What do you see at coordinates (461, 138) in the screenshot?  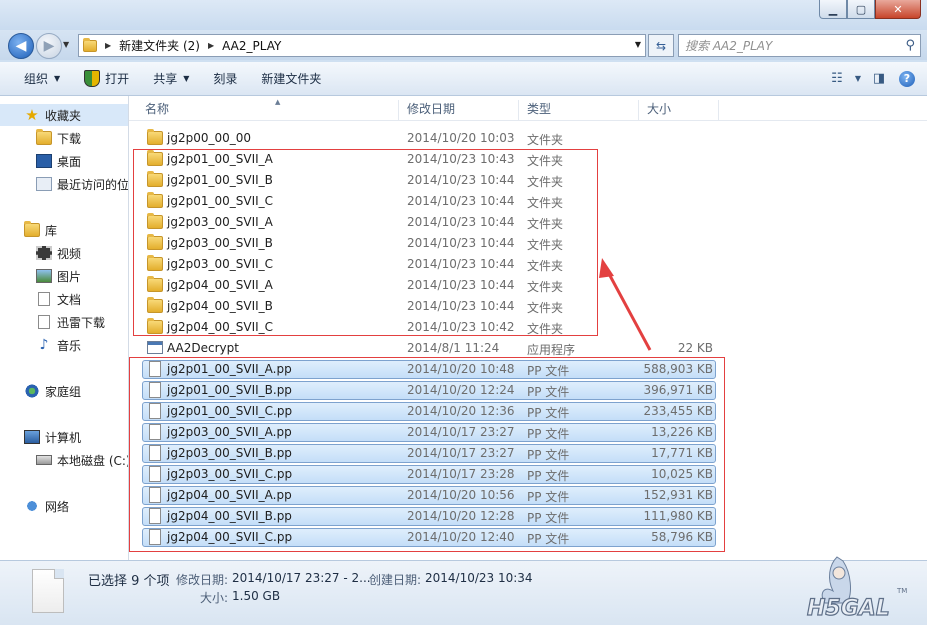 I see `file-date: 2014/10/20 10:03` at bounding box center [461, 138].